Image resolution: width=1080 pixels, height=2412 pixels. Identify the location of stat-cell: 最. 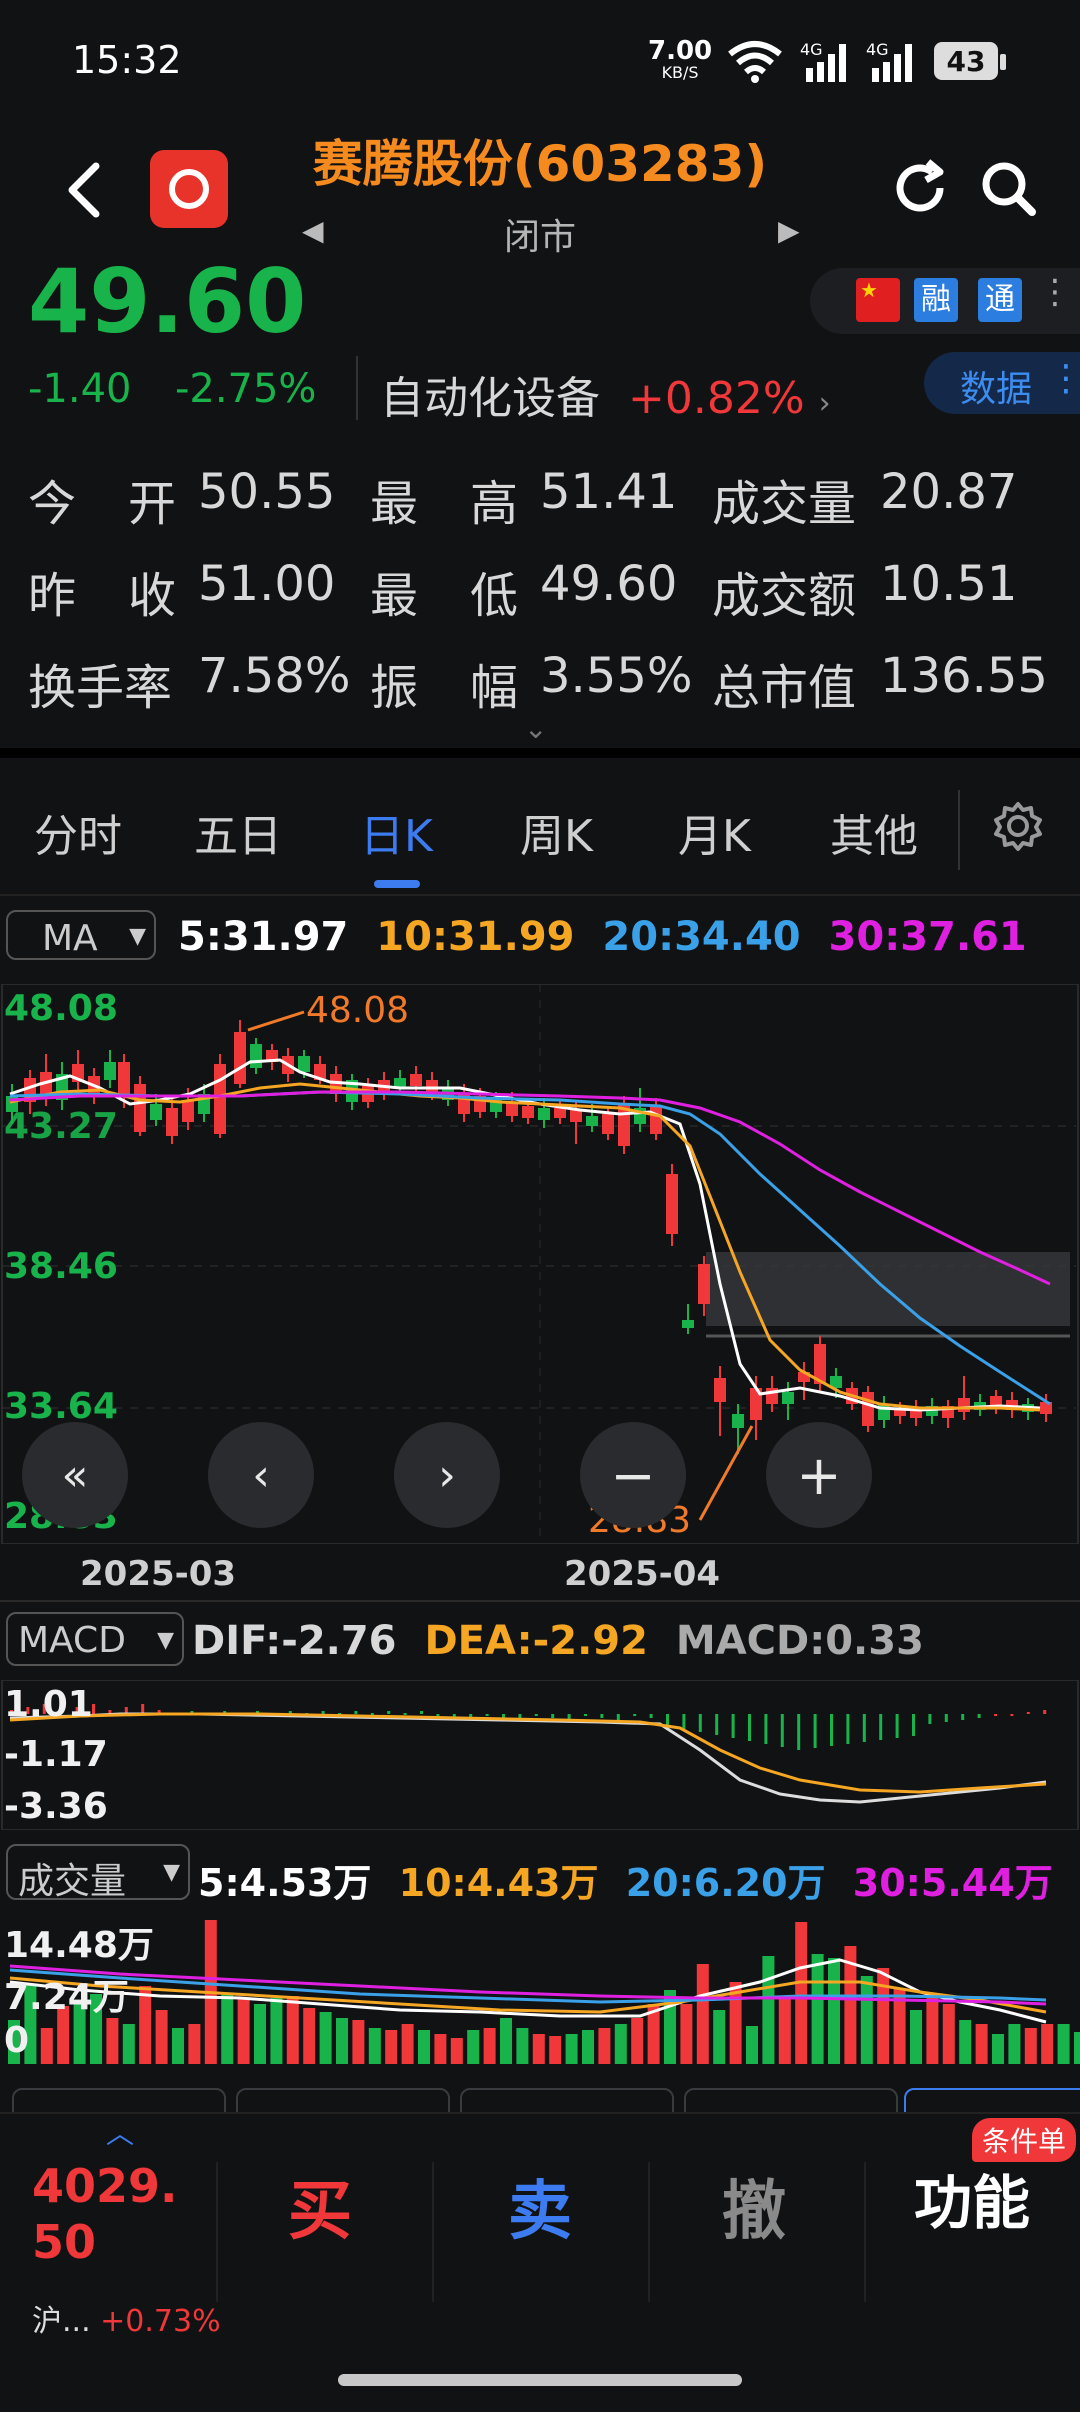
(394, 504).